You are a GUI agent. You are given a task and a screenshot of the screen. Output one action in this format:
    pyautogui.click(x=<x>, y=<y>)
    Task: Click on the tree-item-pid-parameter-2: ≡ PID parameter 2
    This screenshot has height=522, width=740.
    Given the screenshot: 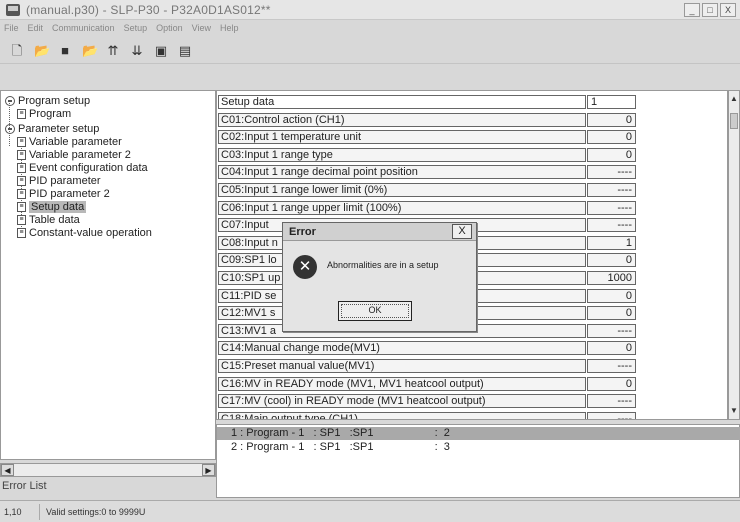 What is the action you would take?
    pyautogui.click(x=63, y=194)
    